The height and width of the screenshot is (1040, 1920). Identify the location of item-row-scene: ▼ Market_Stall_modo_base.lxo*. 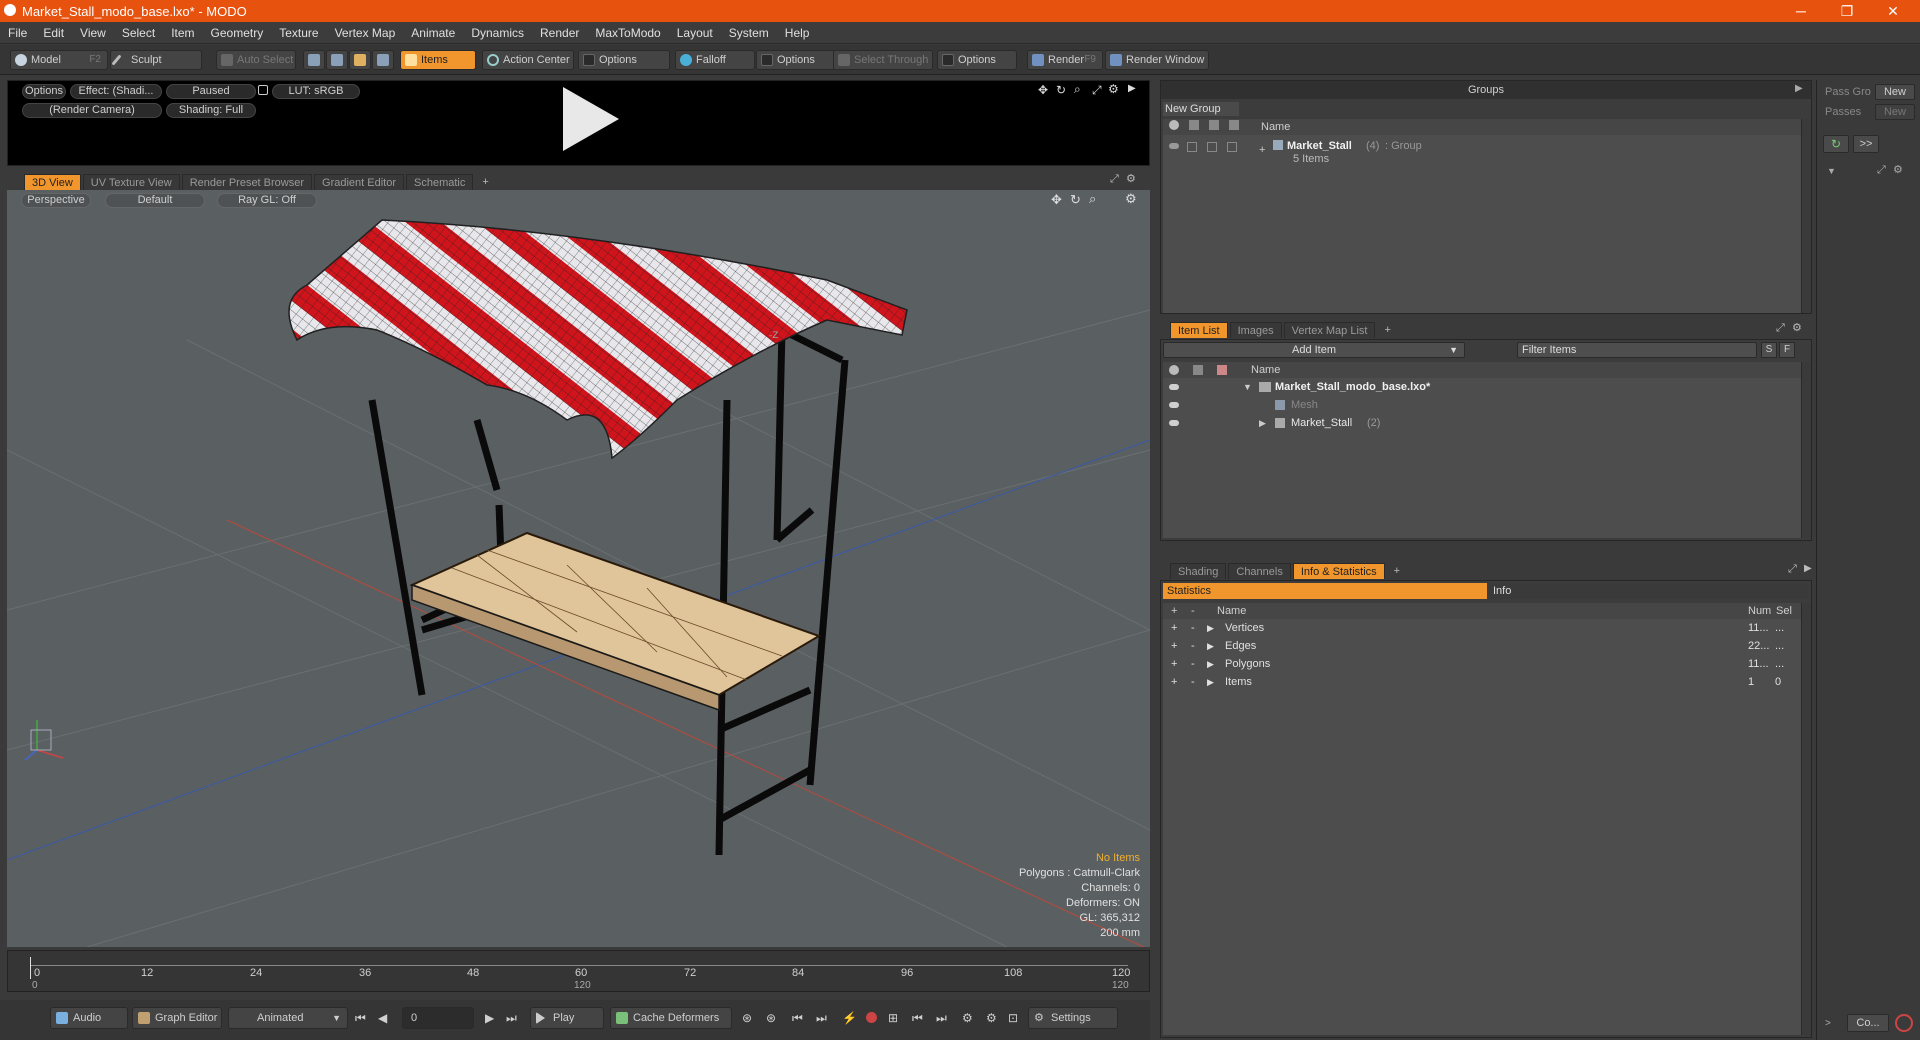
(1482, 387).